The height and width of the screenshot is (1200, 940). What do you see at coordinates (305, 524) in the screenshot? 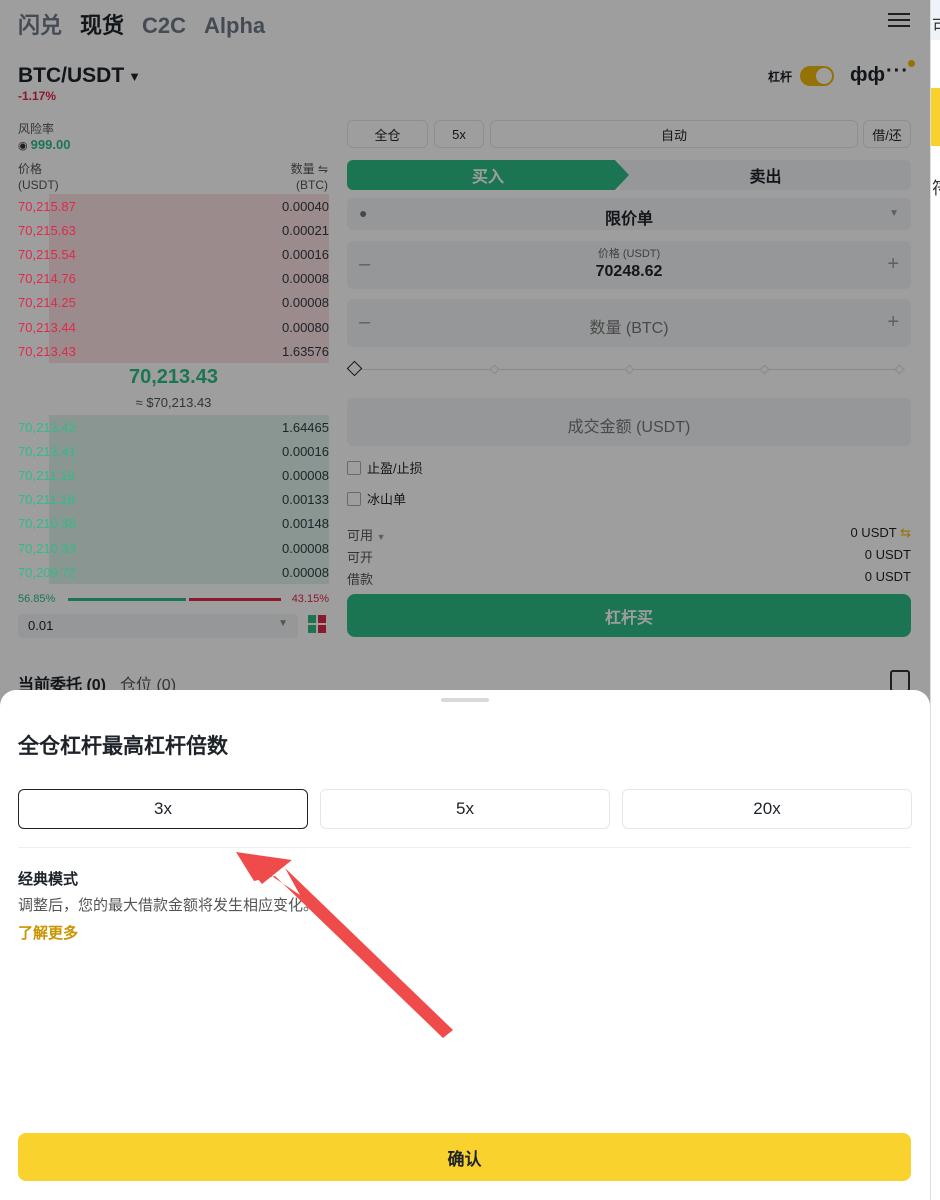
I see `bids-qty: 0.00148` at bounding box center [305, 524].